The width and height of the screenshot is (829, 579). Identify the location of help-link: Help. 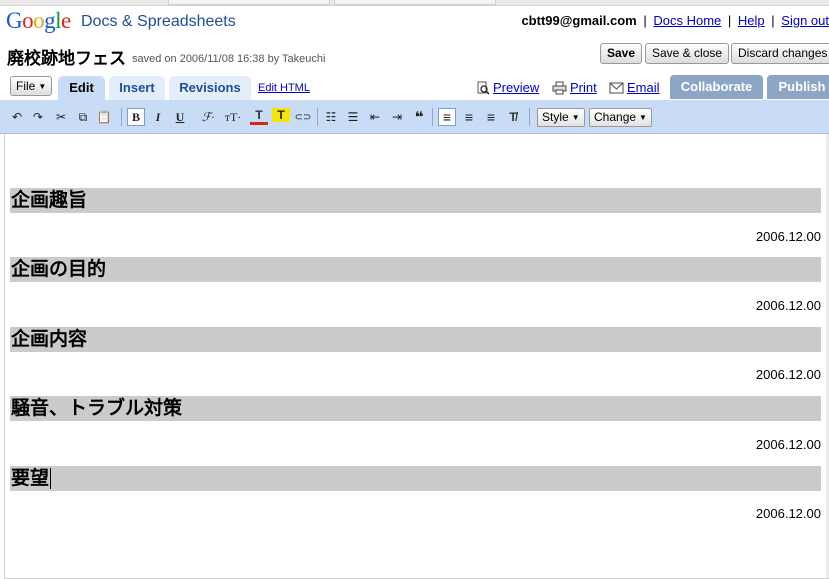
(751, 20).